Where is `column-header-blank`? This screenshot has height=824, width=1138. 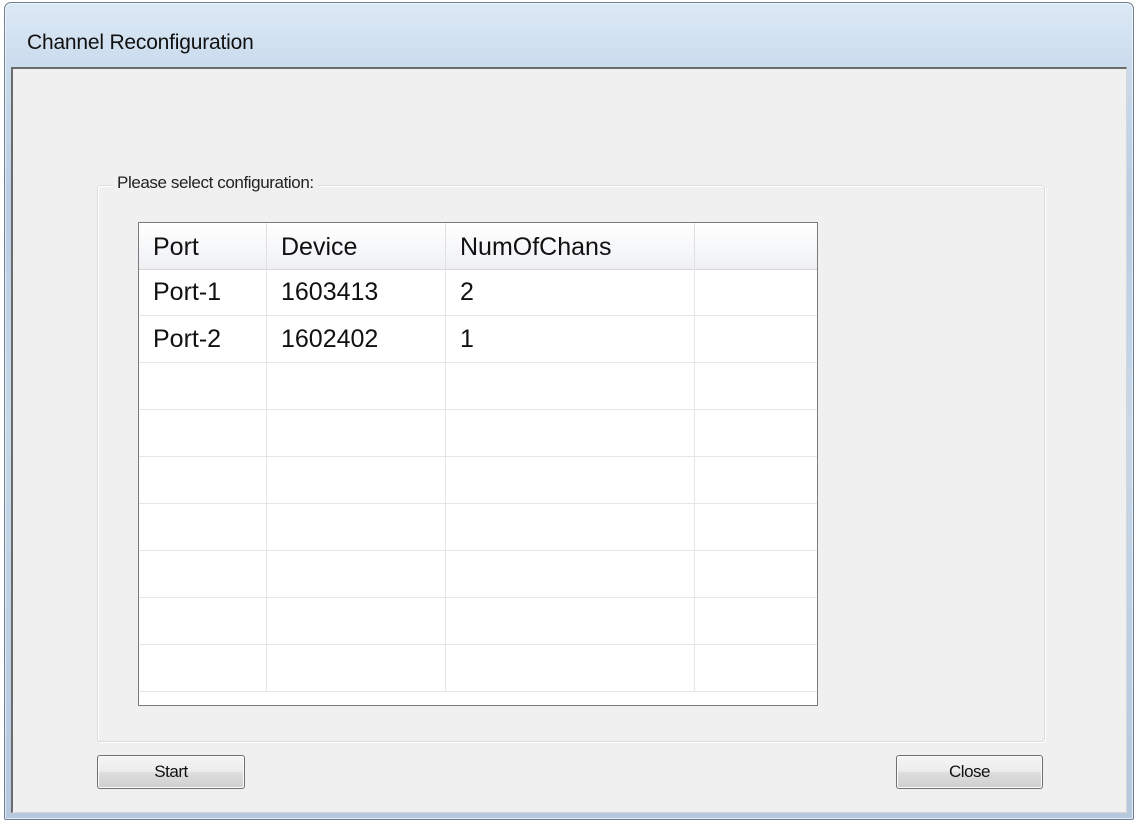
column-header-blank is located at coordinates (756, 246).